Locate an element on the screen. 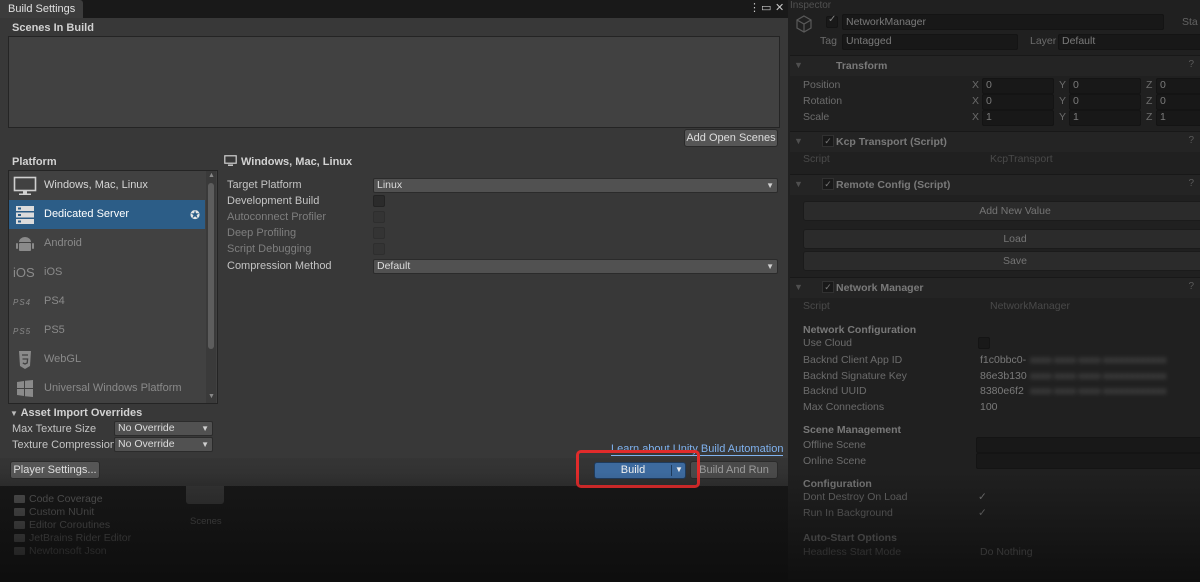  max-connections-value: 100 is located at coordinates (989, 407).